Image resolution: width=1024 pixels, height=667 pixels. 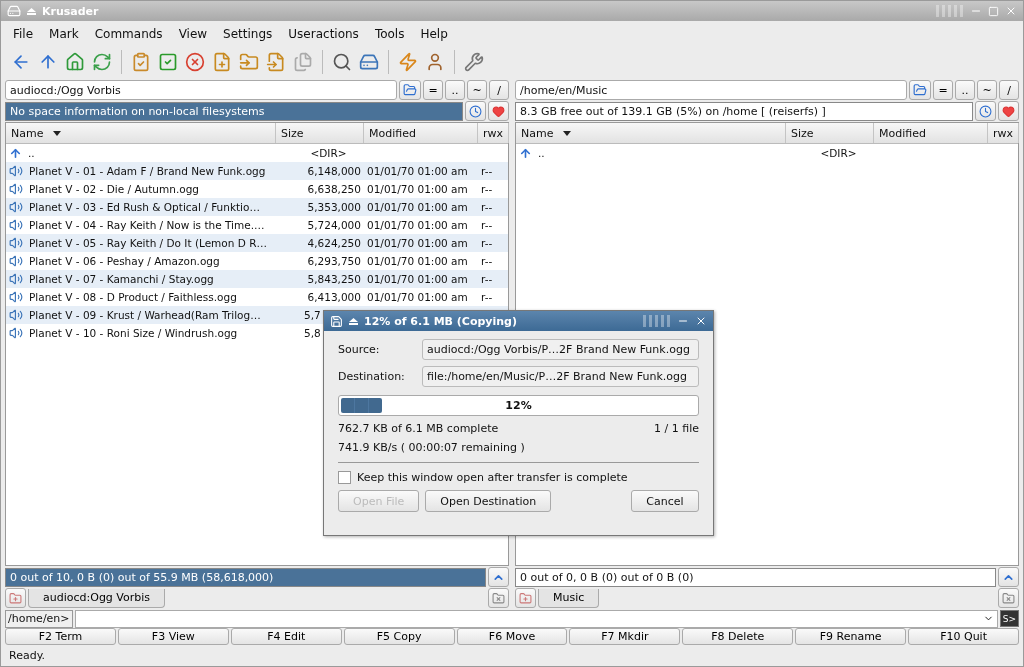 What do you see at coordinates (201, 90) in the screenshot?
I see `path-field: audiocd:/Ogg Vorbis` at bounding box center [201, 90].